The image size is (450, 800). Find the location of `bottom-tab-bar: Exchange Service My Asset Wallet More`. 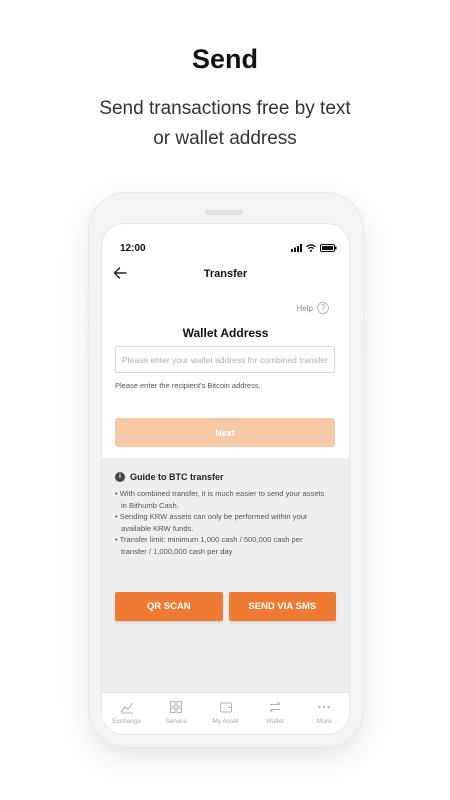

bottom-tab-bar: Exchange Service My Asset Wallet More is located at coordinates (225, 713).